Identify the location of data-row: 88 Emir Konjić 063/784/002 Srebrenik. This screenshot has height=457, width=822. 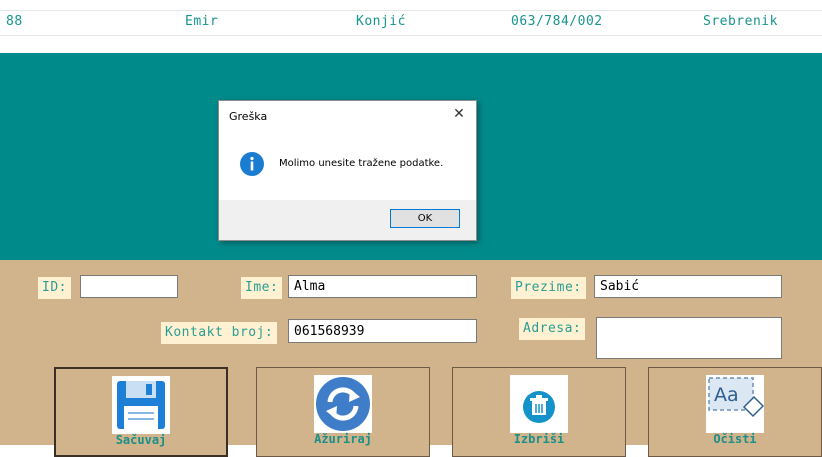
(411, 23).